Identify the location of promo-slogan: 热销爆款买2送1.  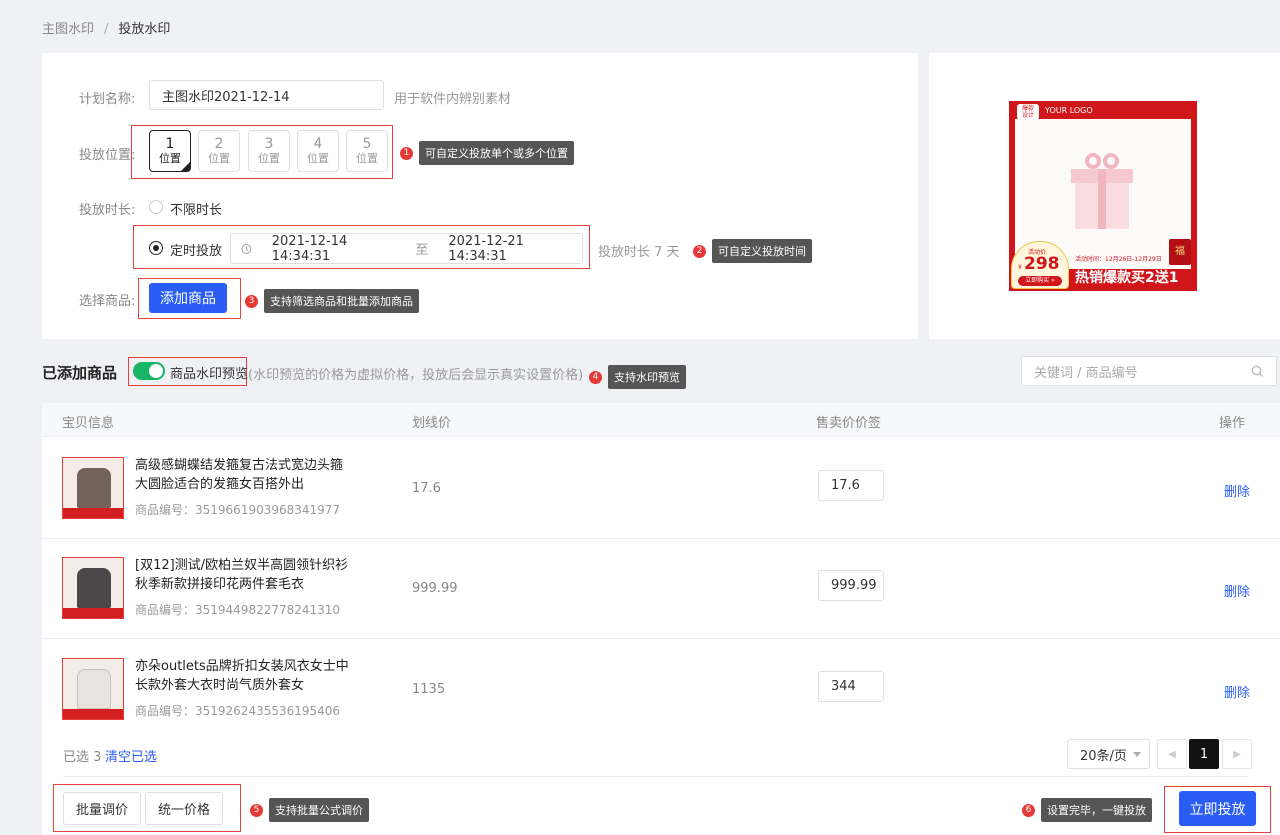
(1127, 278).